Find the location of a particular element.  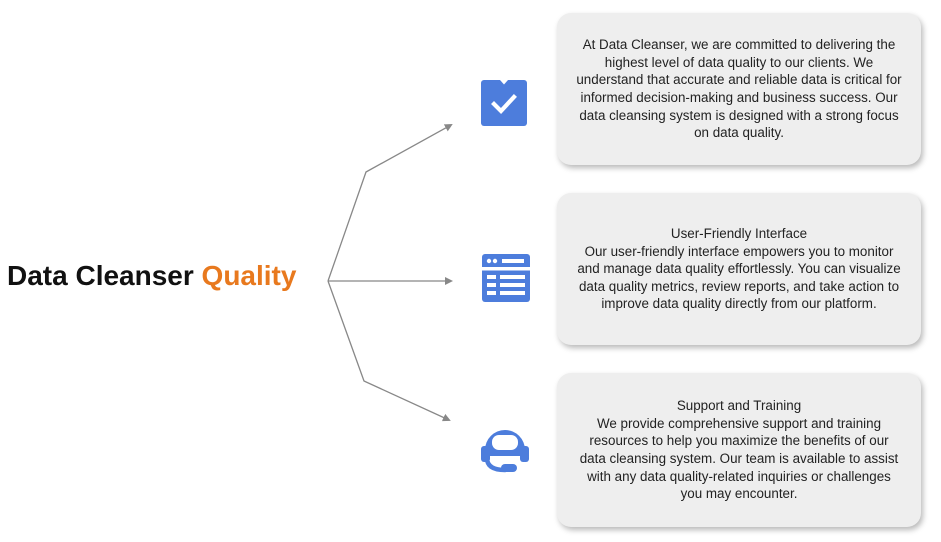

browser-window-icon is located at coordinates (506, 278).